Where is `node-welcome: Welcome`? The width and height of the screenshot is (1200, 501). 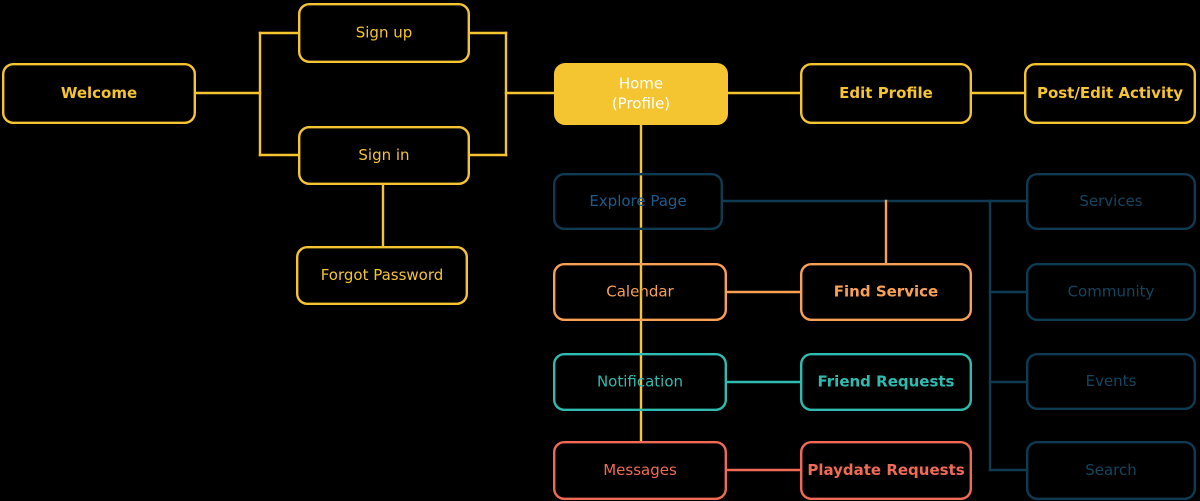
node-welcome: Welcome is located at coordinates (99, 93).